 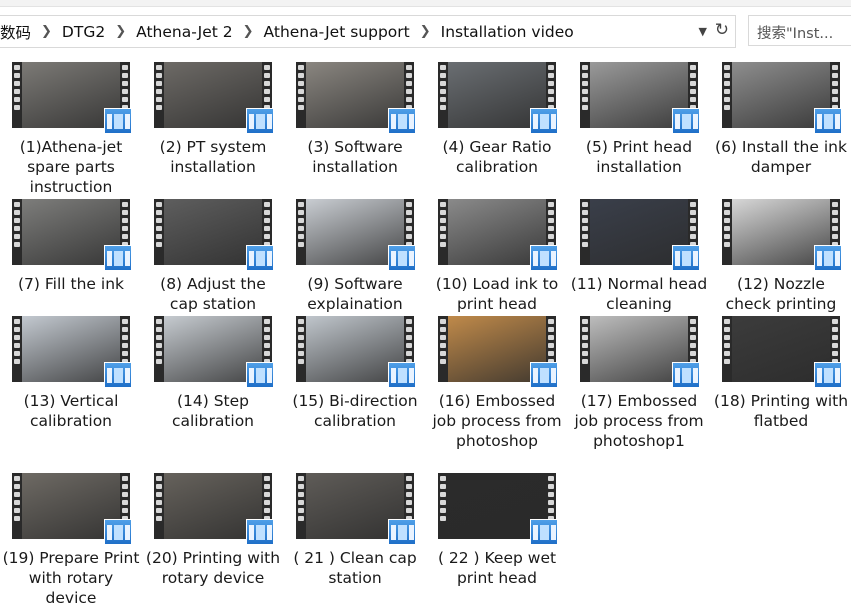 I want to click on video-file-item: (4) Gear Ratio calibration, so click(x=497, y=119).